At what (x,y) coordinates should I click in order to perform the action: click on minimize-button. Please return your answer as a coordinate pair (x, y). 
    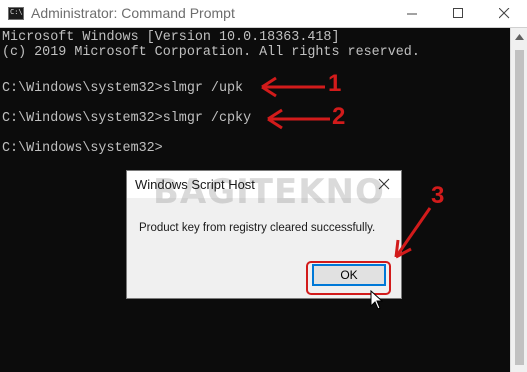
    Looking at the image, I should click on (412, 13).